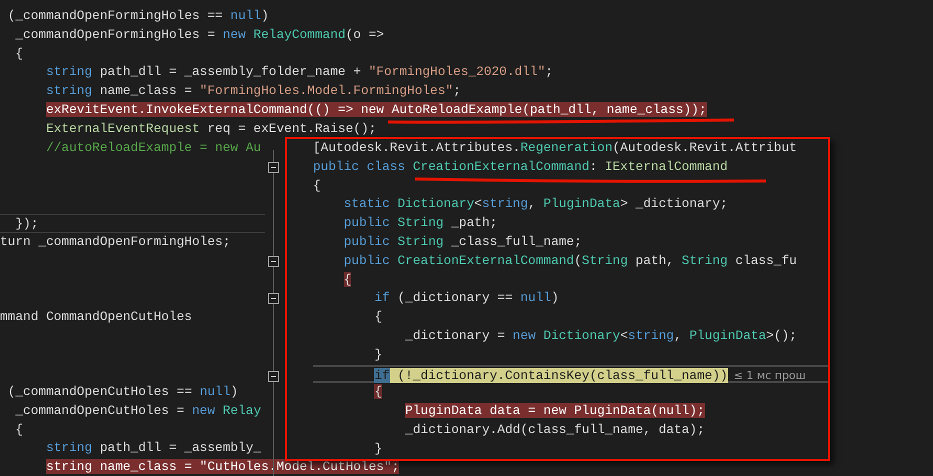 The height and width of the screenshot is (476, 933). I want to click on code-line: public String _path;, so click(421, 223).